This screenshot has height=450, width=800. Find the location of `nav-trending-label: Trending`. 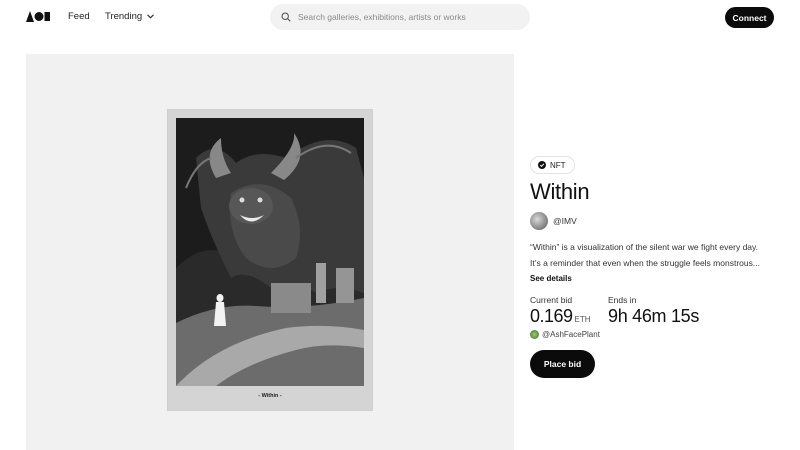

nav-trending-label: Trending is located at coordinates (124, 16).